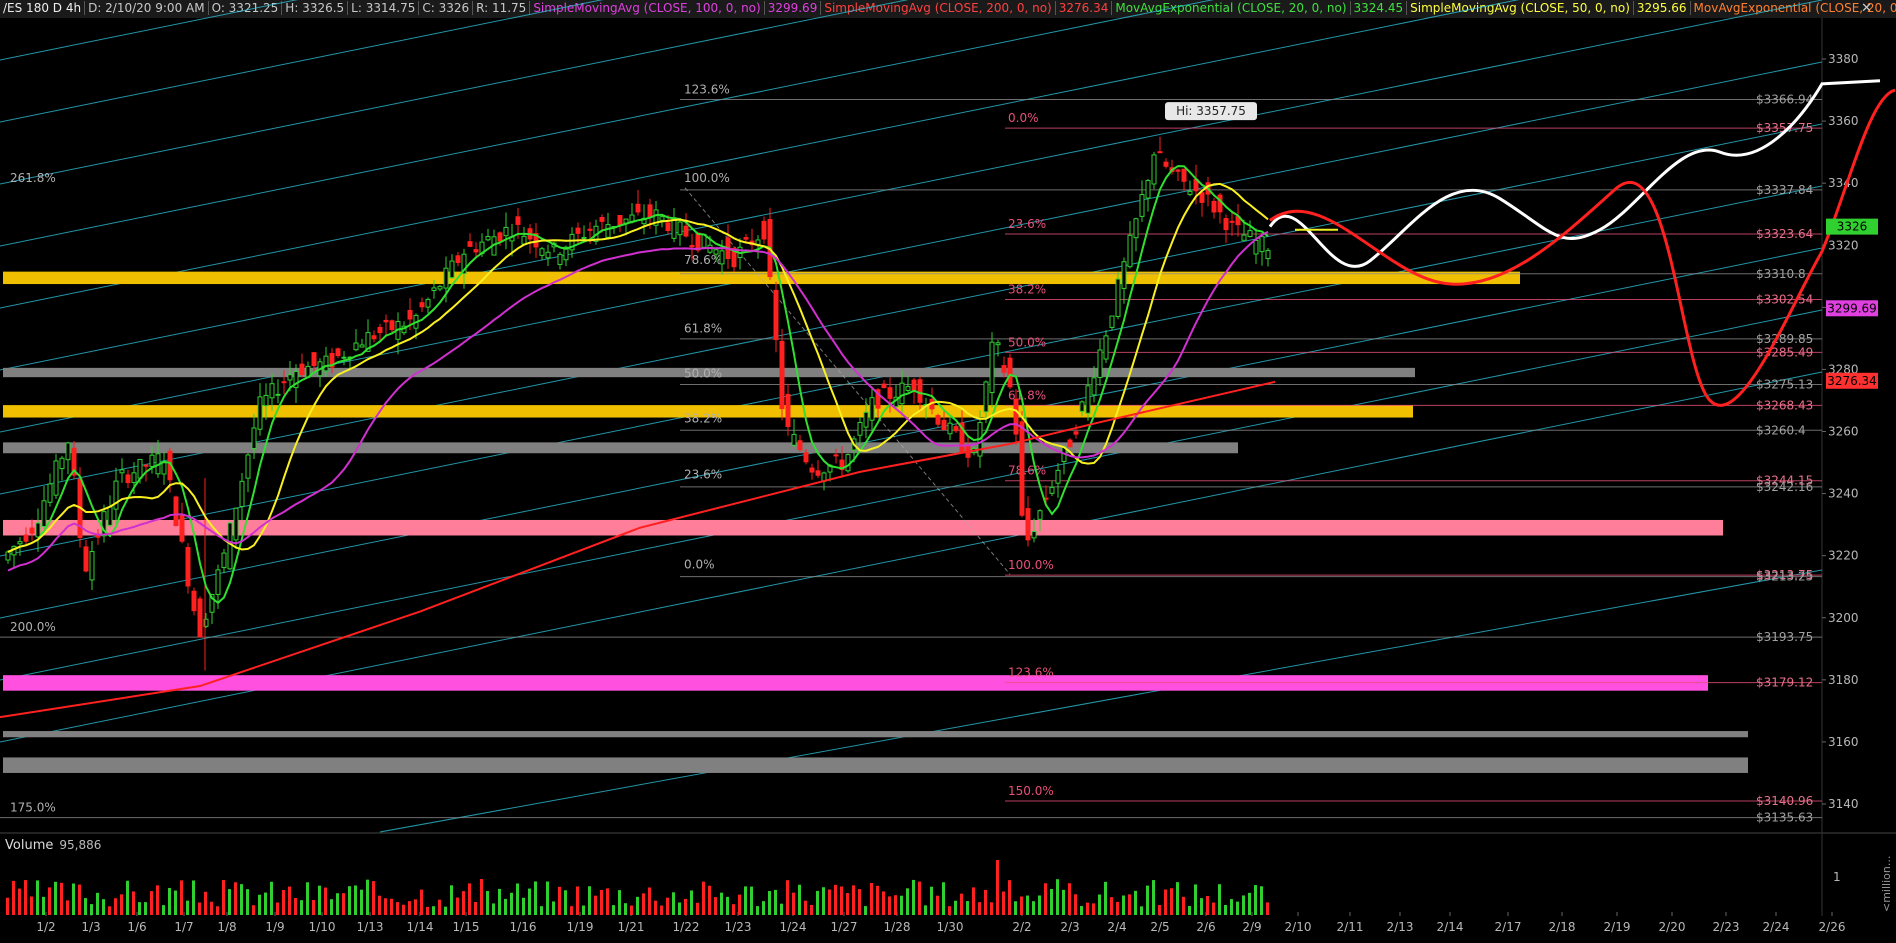 This screenshot has height=943, width=1896. I want to click on fib-level-label: 175.0%, so click(33, 808).